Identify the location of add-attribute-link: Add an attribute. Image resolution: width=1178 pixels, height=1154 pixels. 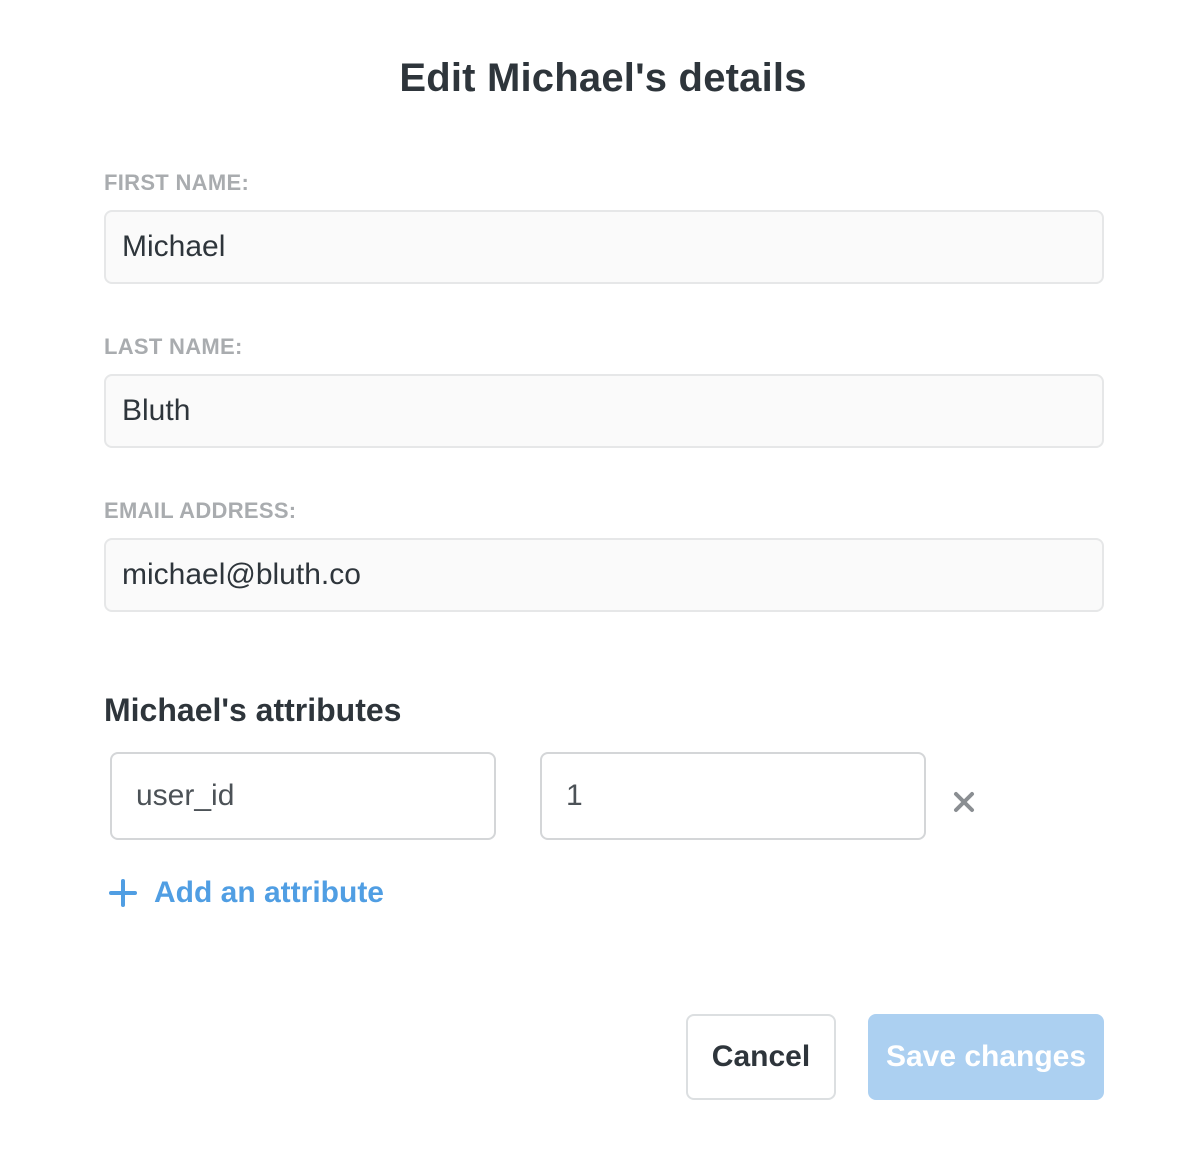
(246, 893).